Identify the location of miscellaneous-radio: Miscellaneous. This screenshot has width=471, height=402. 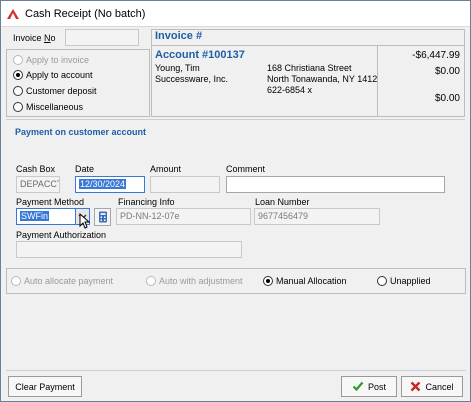
(48, 107).